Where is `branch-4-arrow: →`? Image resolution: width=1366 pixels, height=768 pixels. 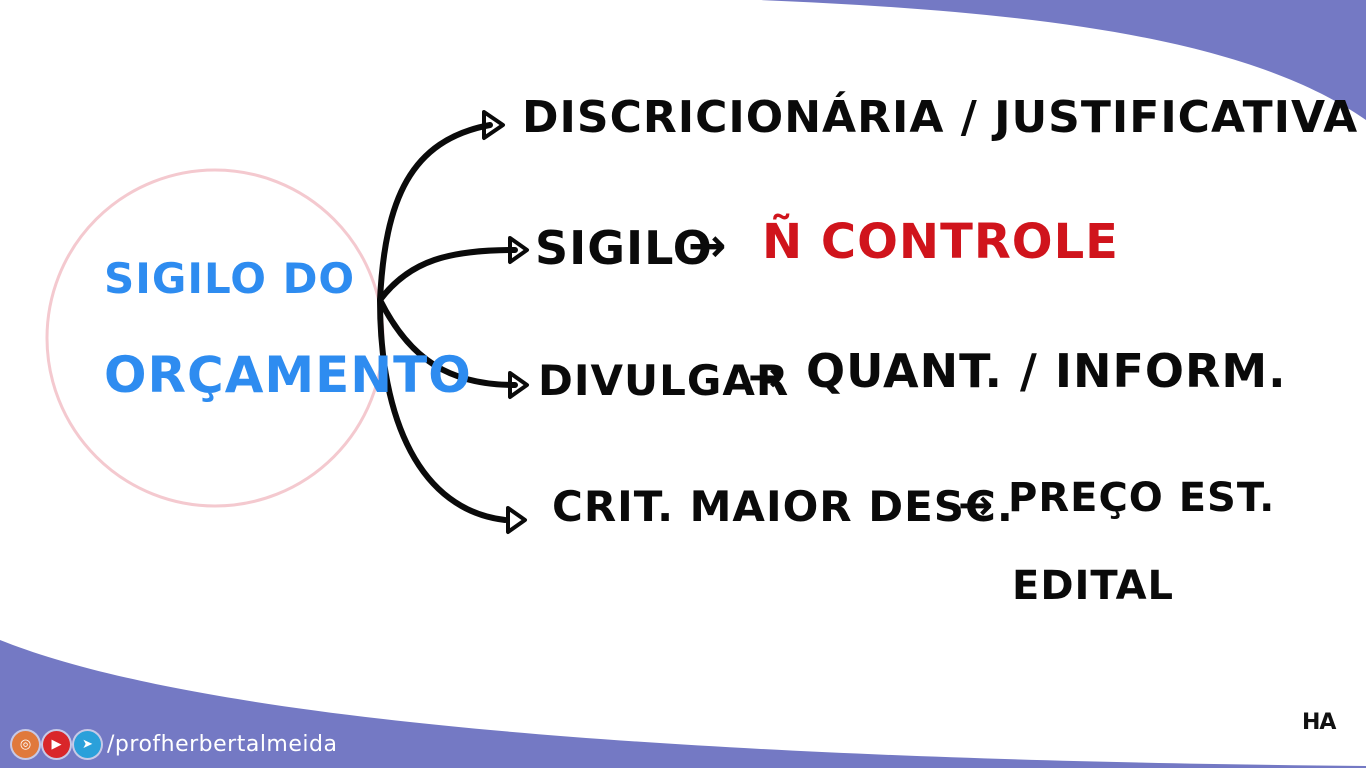
branch-4-arrow: → is located at coordinates (976, 504).